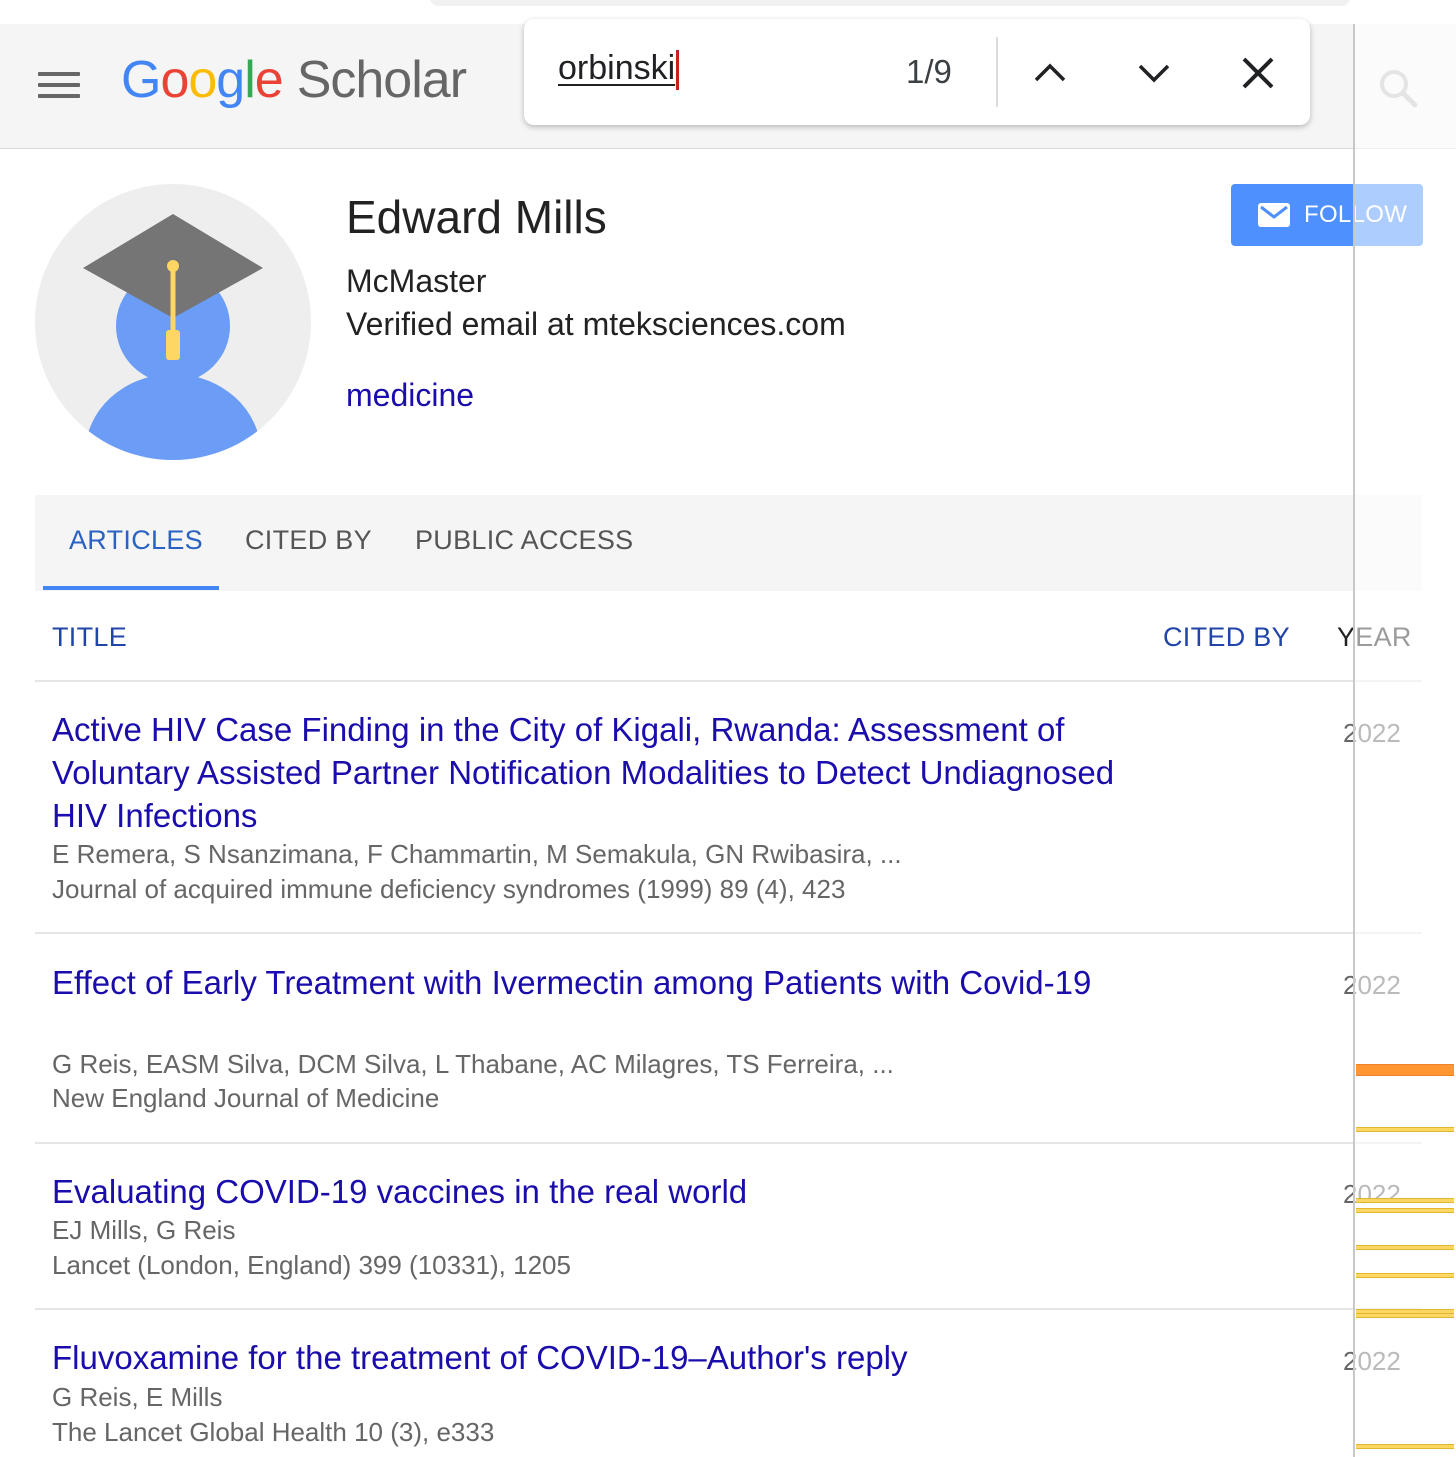 The height and width of the screenshot is (1457, 1456). Describe the element at coordinates (416, 281) in the screenshot. I see `profile-affiliation: McMaster` at that location.